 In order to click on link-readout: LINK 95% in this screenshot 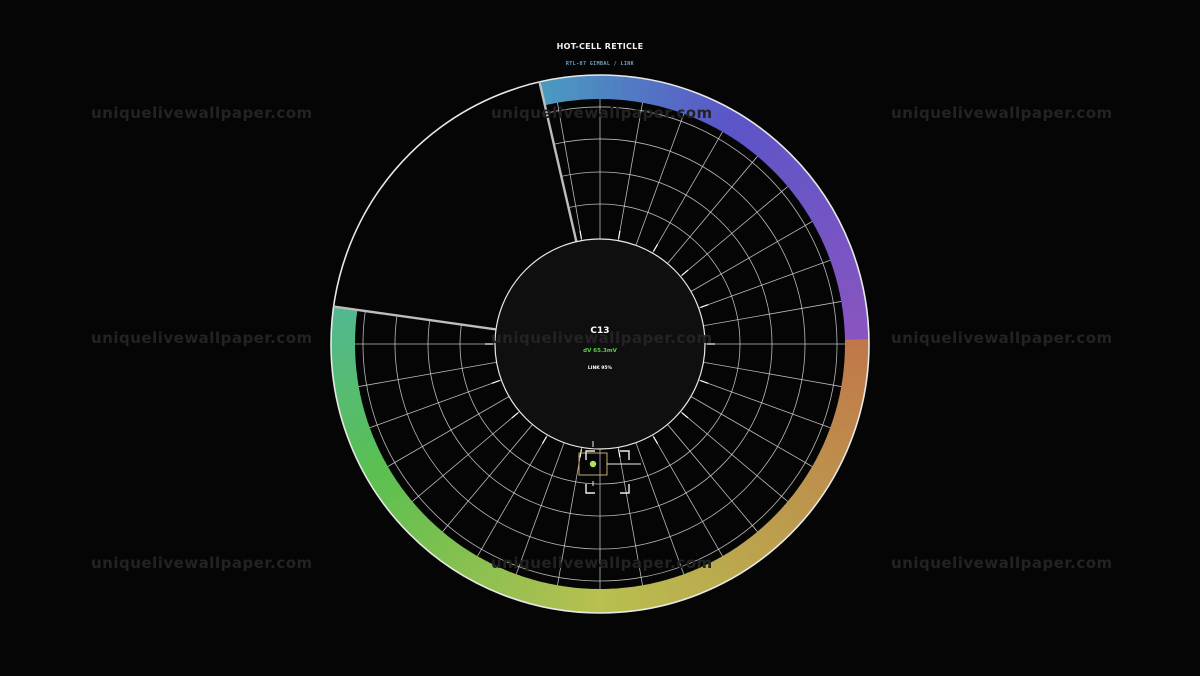, I will do `click(600, 368)`.